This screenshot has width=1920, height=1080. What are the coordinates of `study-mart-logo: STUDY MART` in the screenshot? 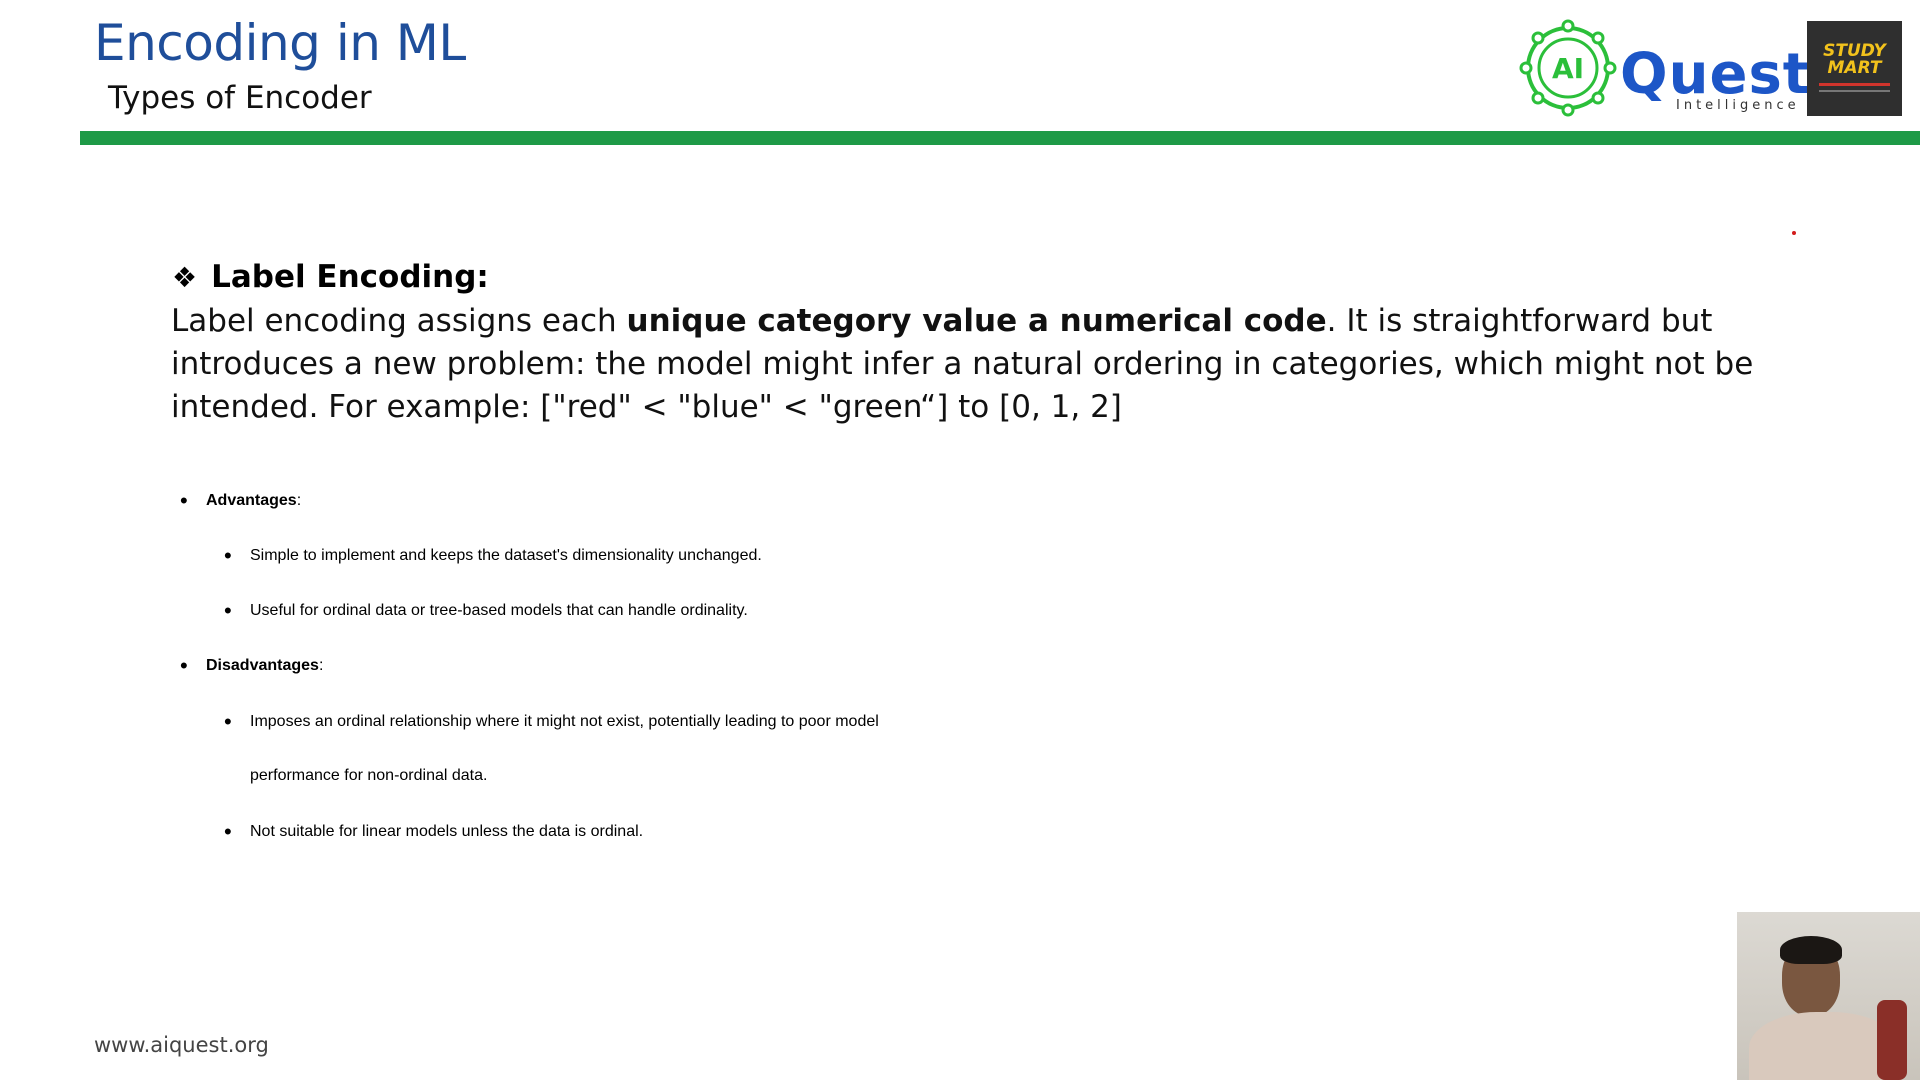 It's located at (1854, 68).